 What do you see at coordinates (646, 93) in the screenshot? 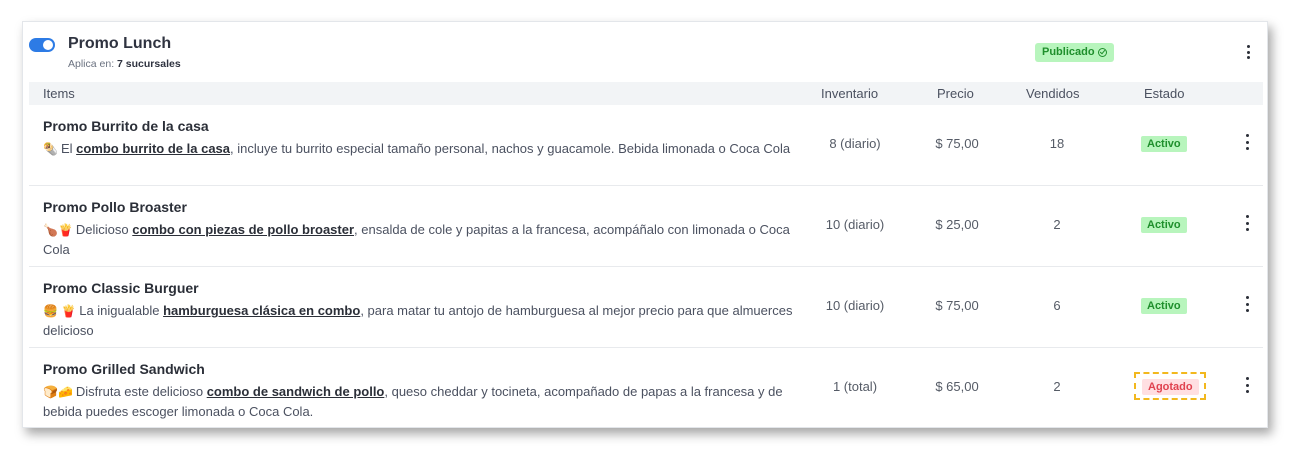
I see `table-header: Items Inventario Precio Vendidos Estado` at bounding box center [646, 93].